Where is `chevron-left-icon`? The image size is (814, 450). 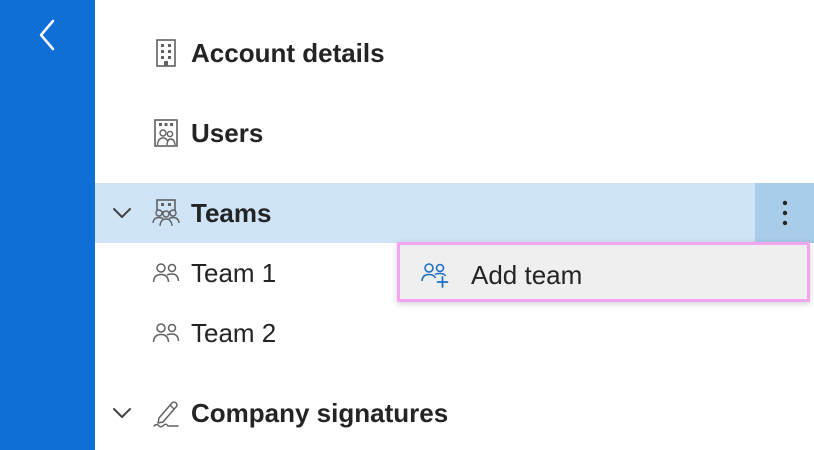
chevron-left-icon is located at coordinates (47, 35).